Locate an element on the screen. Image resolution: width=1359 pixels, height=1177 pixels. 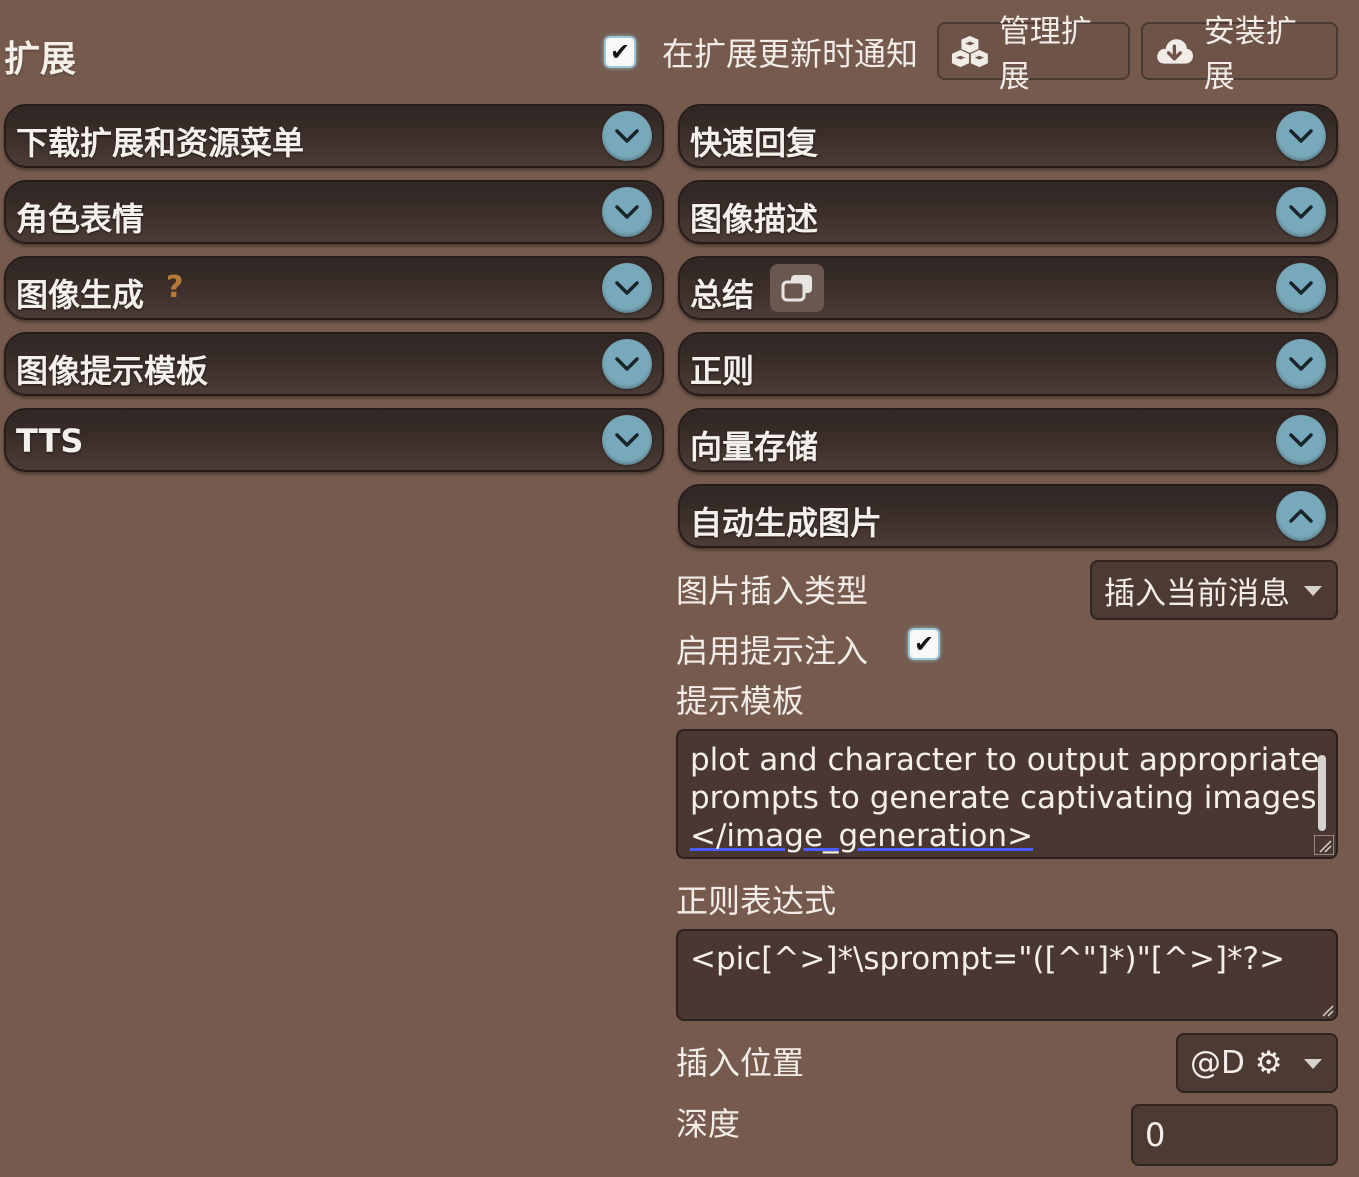
notify-toggle: ✔ 在扩展更新时通知 is located at coordinates (762, 52).